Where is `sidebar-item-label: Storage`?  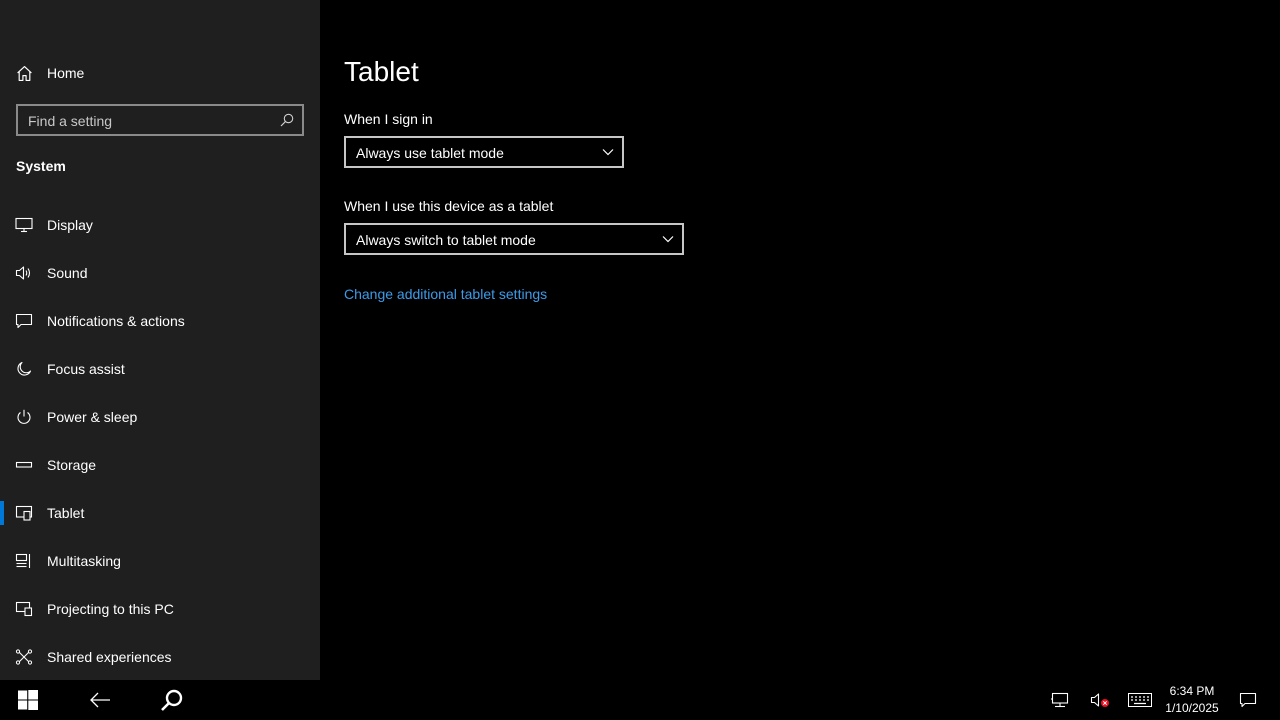
sidebar-item-label: Storage is located at coordinates (72, 465).